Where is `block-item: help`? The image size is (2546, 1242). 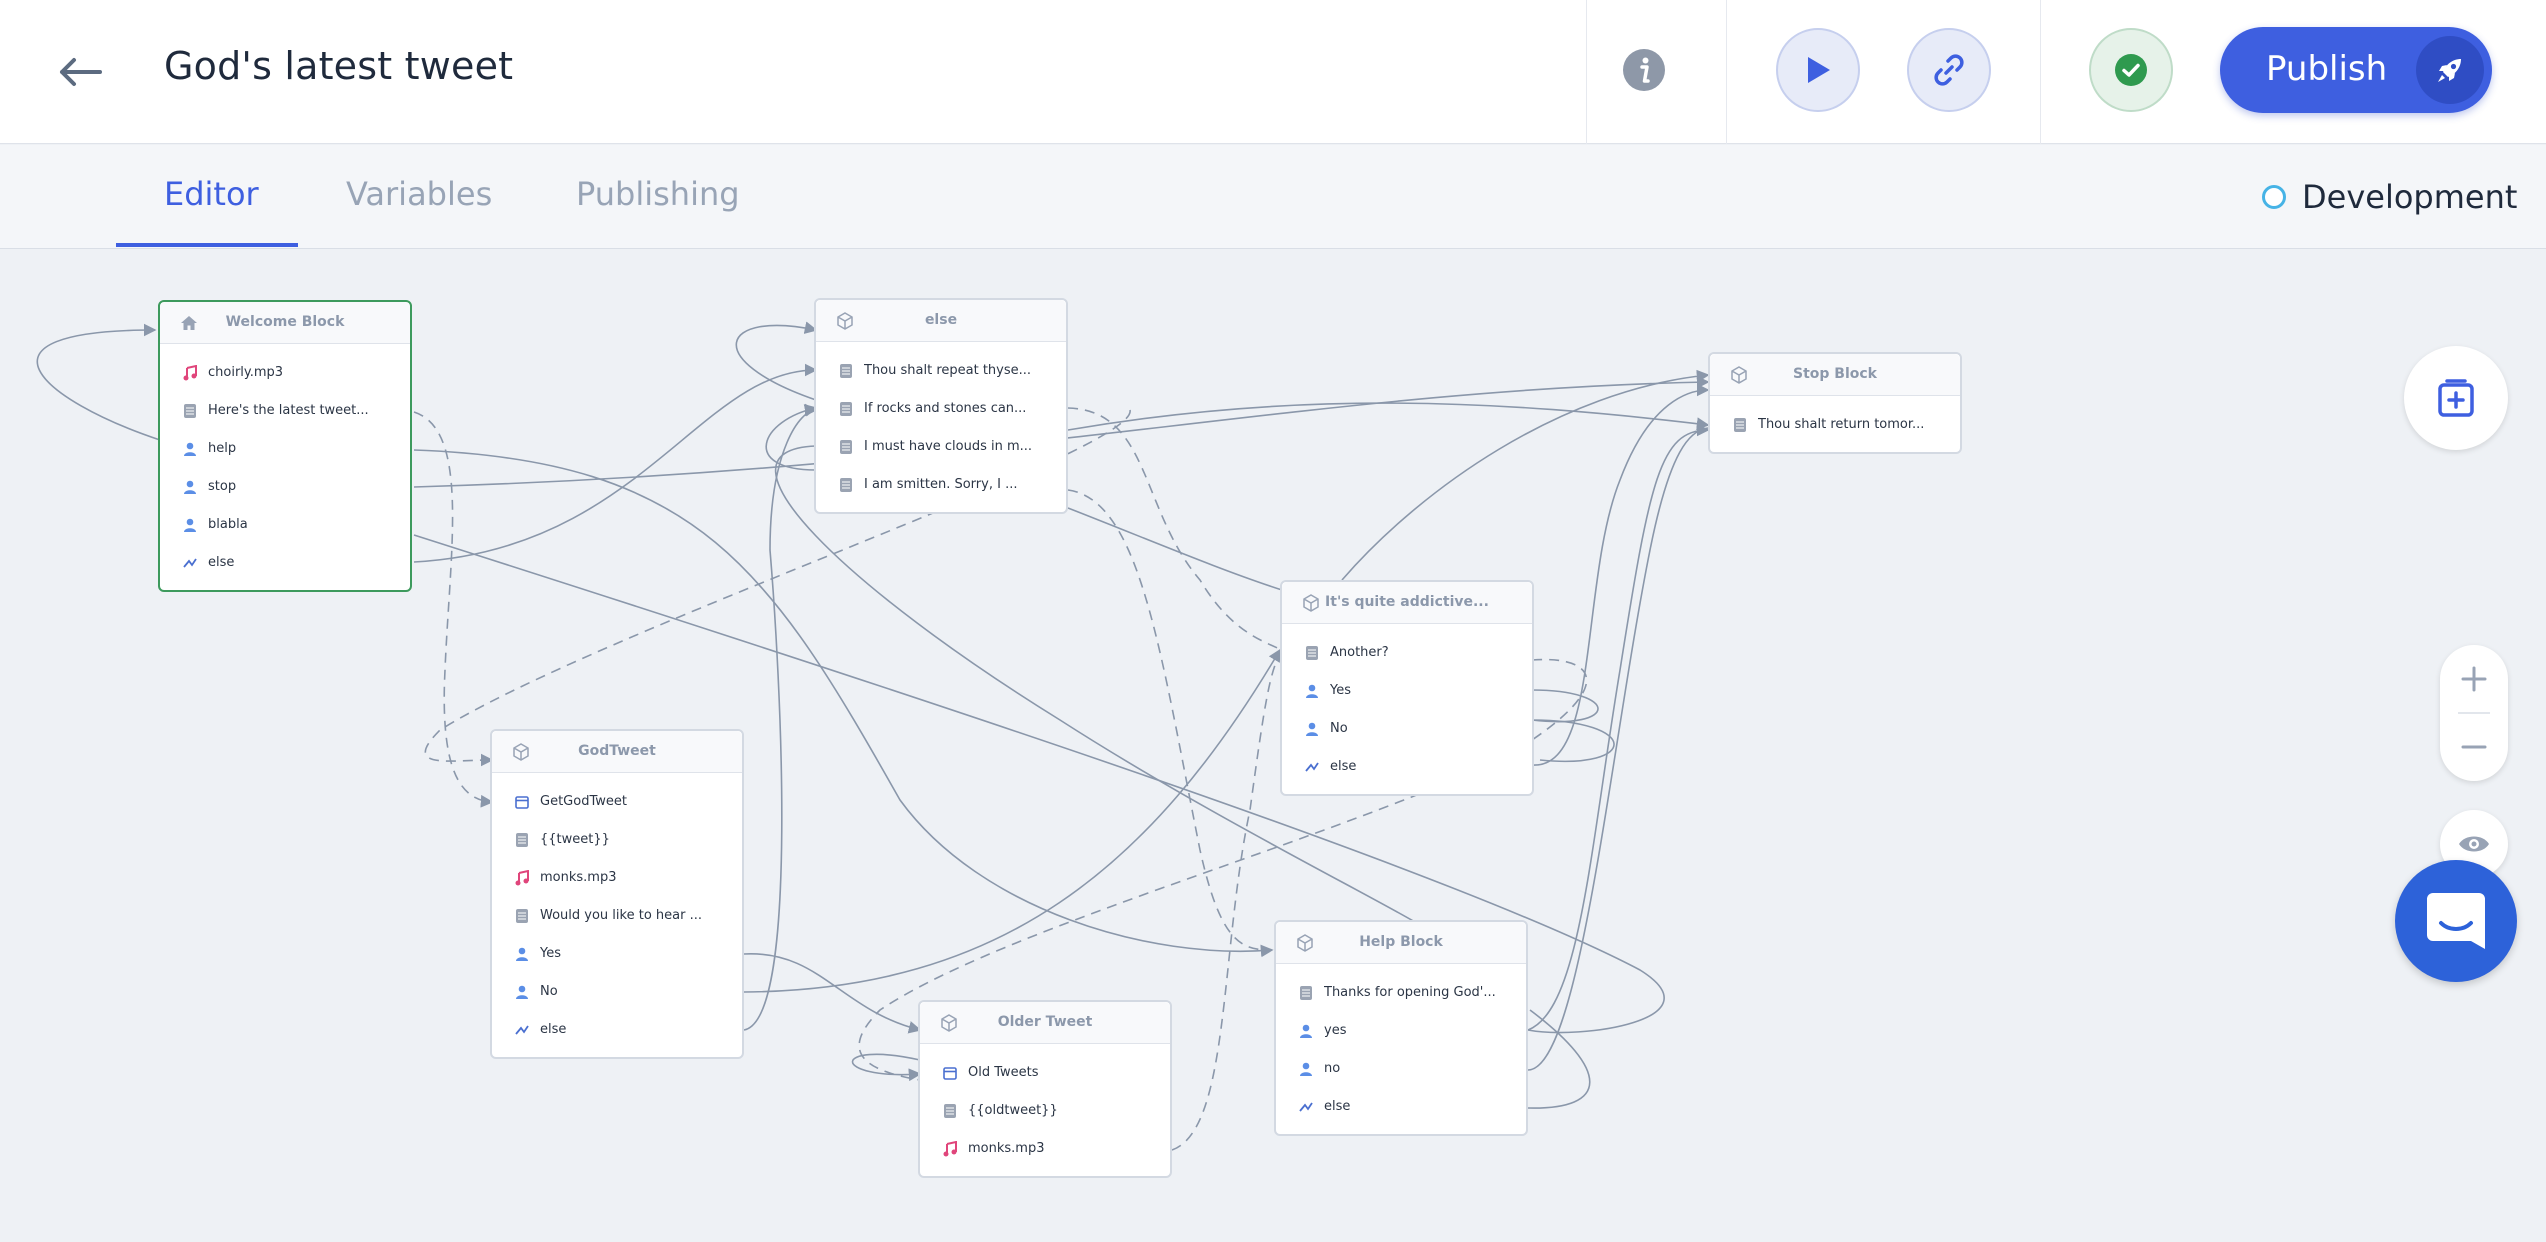
block-item: help is located at coordinates (285, 449).